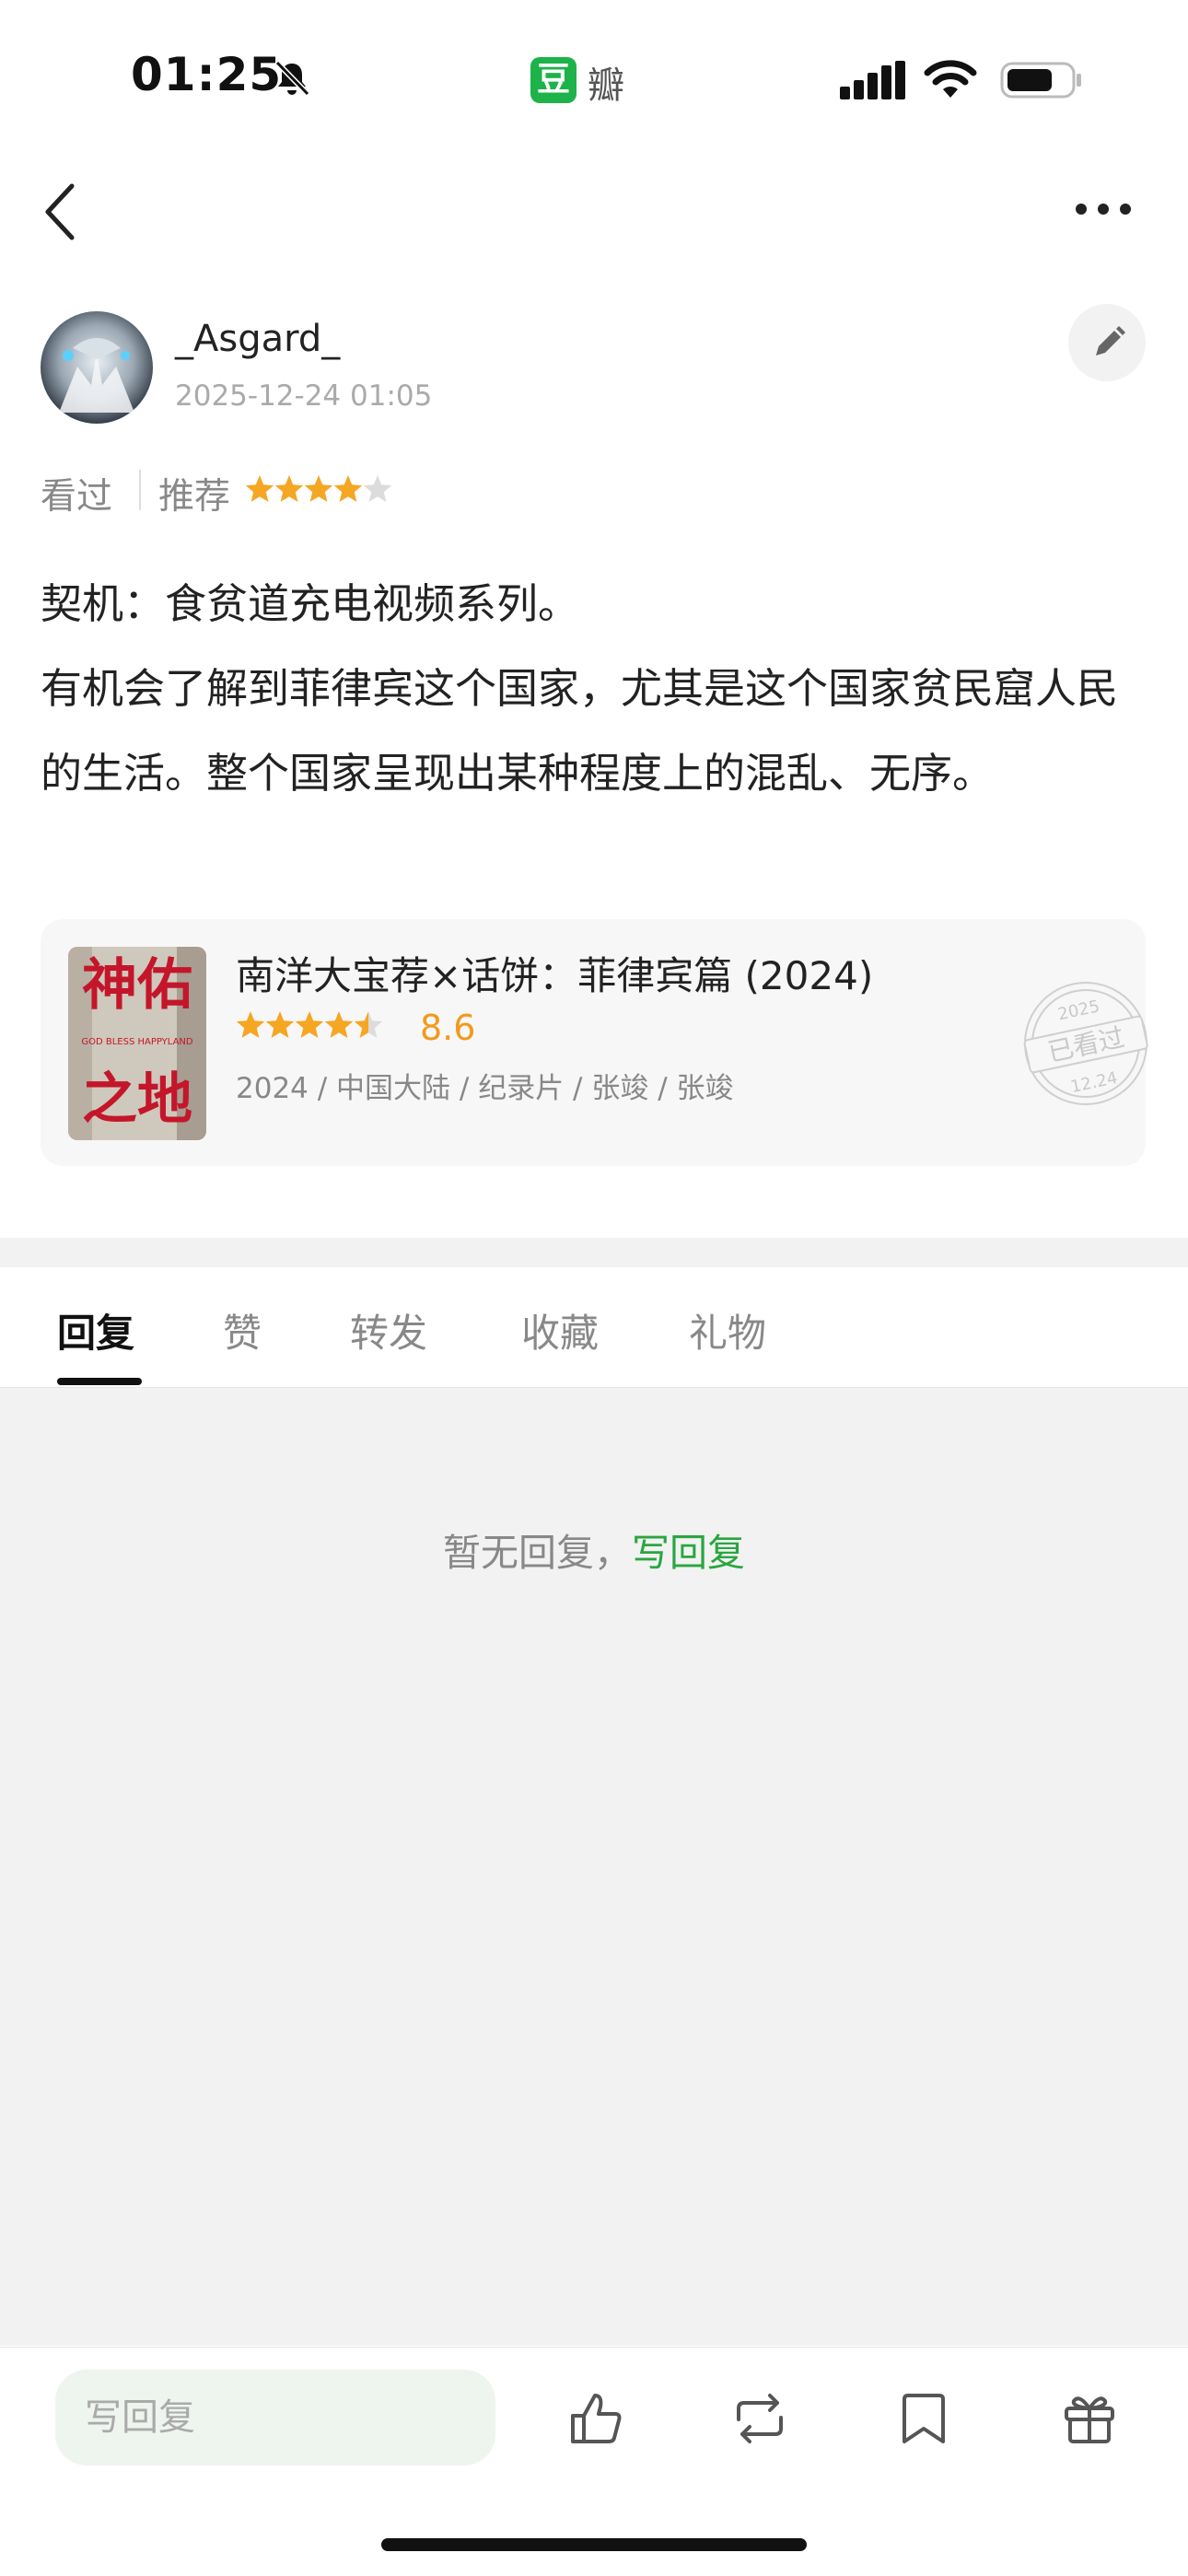 The height and width of the screenshot is (2576, 1188). I want to click on bookmark-icon, so click(923, 2418).